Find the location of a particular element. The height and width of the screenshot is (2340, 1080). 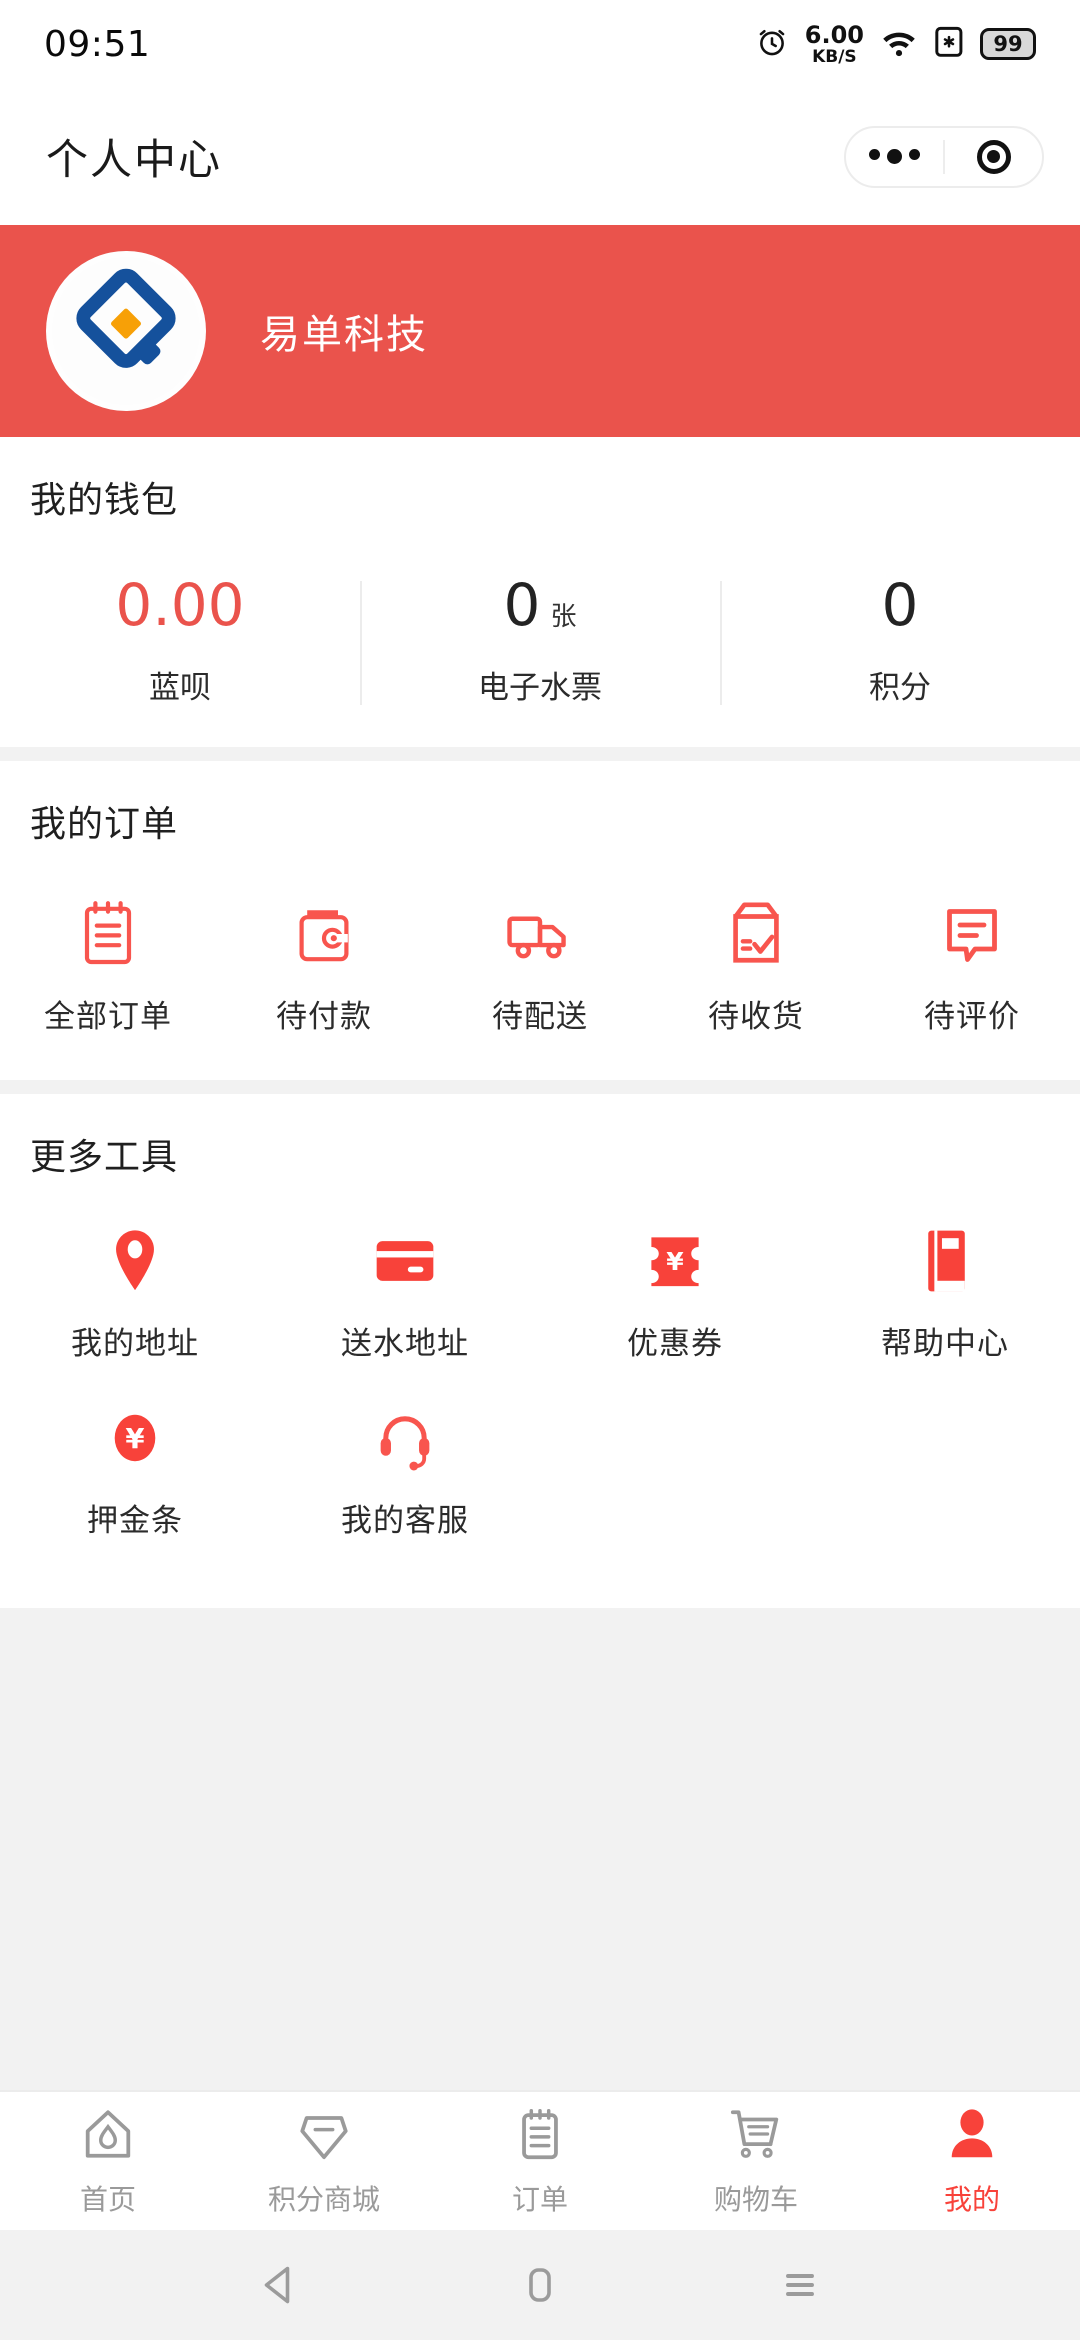

map-pin-icon is located at coordinates (135, 1258).